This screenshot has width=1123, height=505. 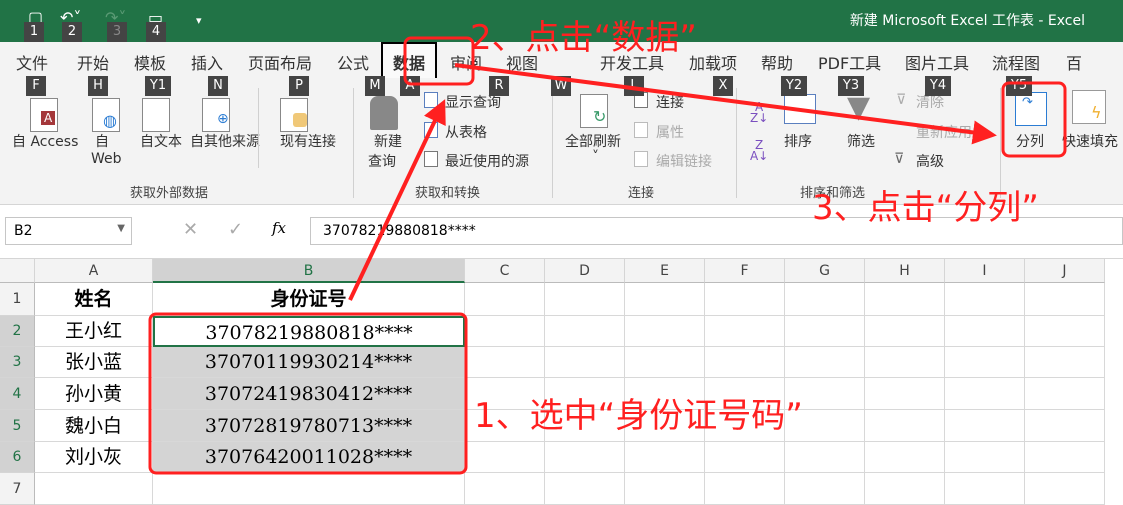 What do you see at coordinates (308, 393) in the screenshot?
I see `selection-highlight-box` at bounding box center [308, 393].